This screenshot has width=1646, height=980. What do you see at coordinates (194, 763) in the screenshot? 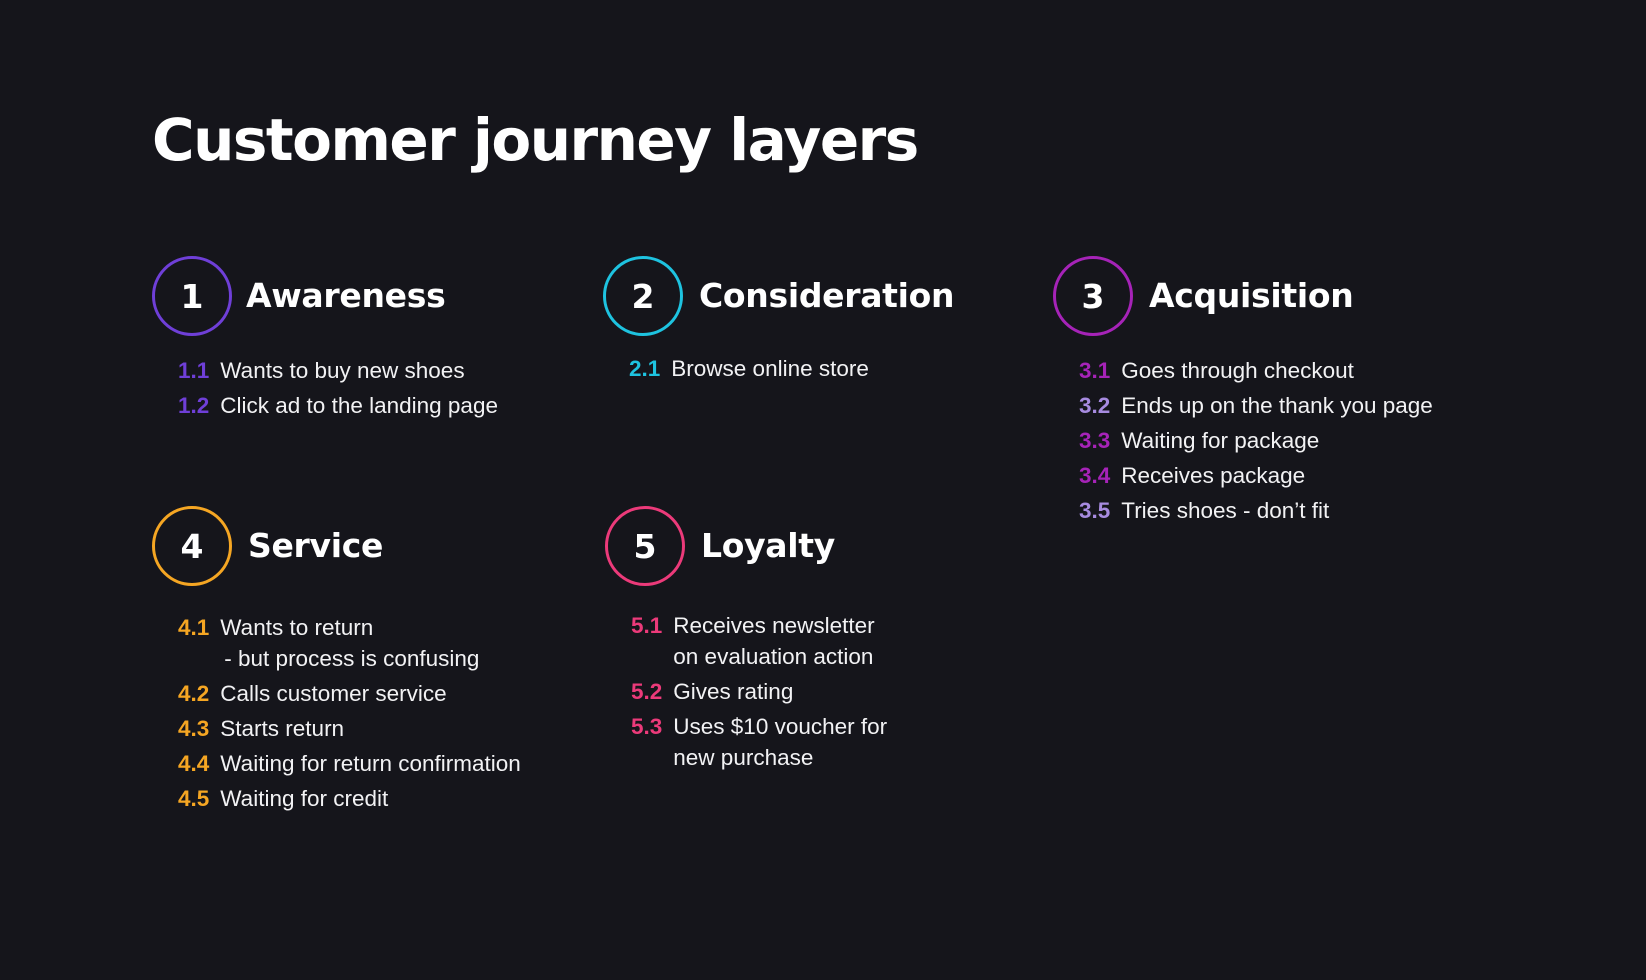
I see `step-number: 4.4` at bounding box center [194, 763].